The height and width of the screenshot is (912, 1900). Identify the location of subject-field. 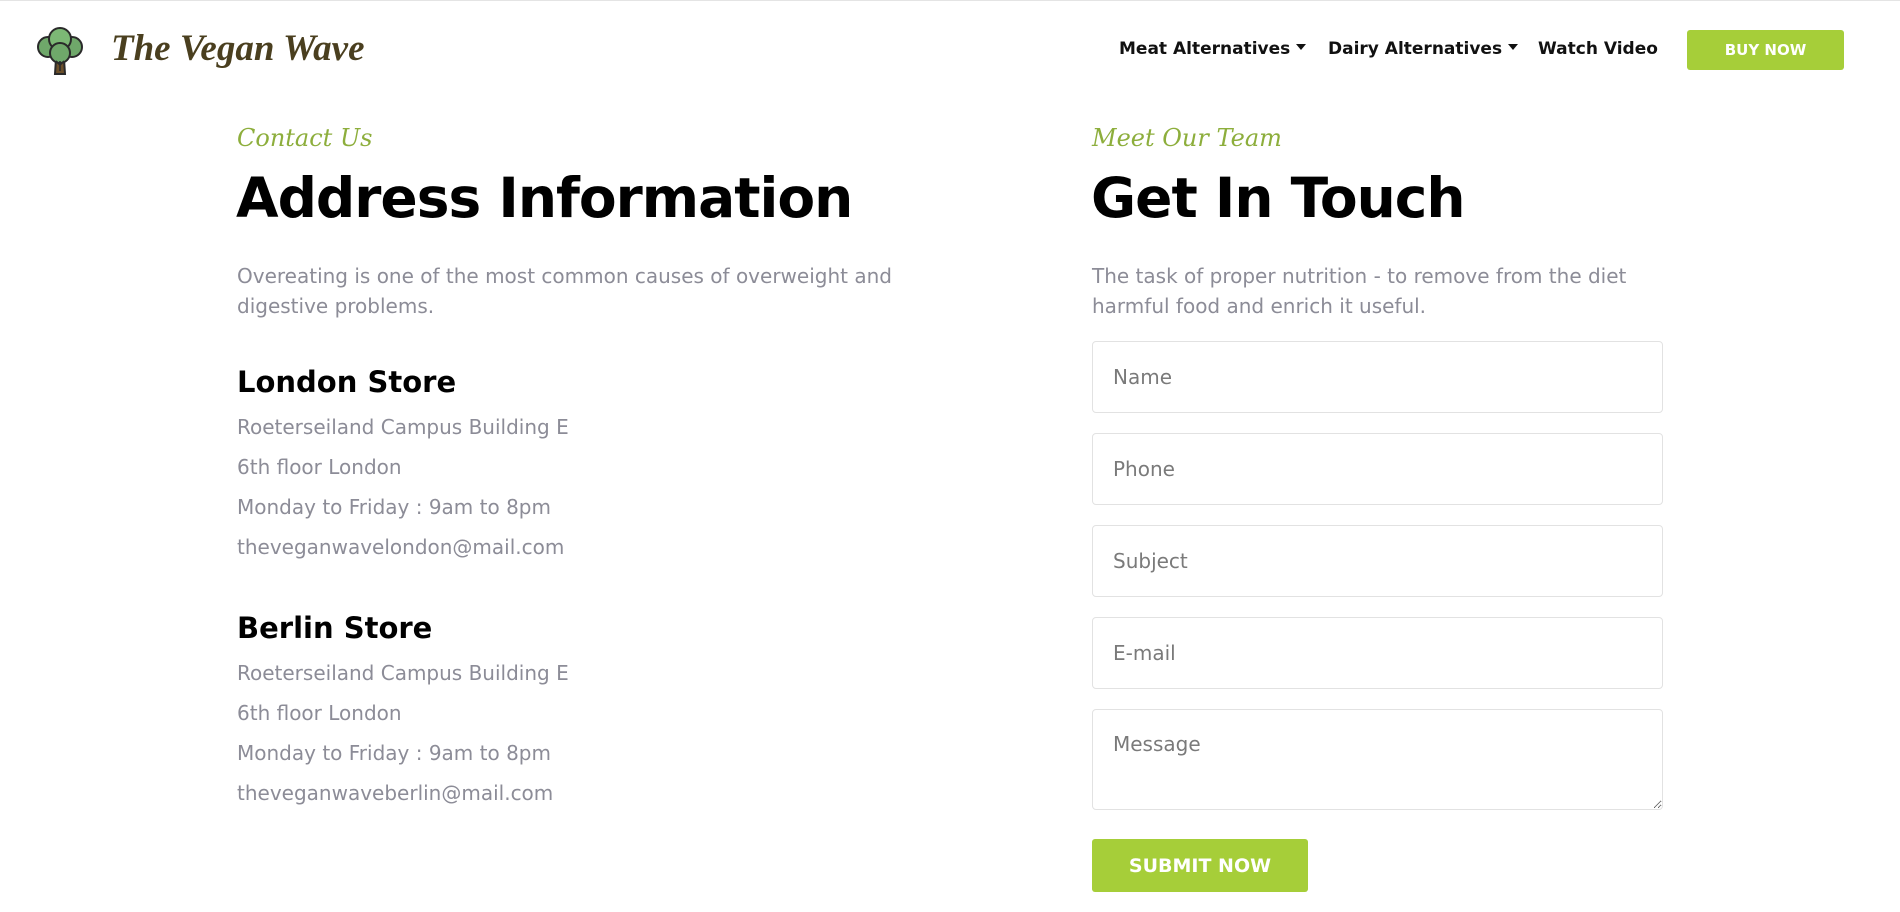
(1377, 561).